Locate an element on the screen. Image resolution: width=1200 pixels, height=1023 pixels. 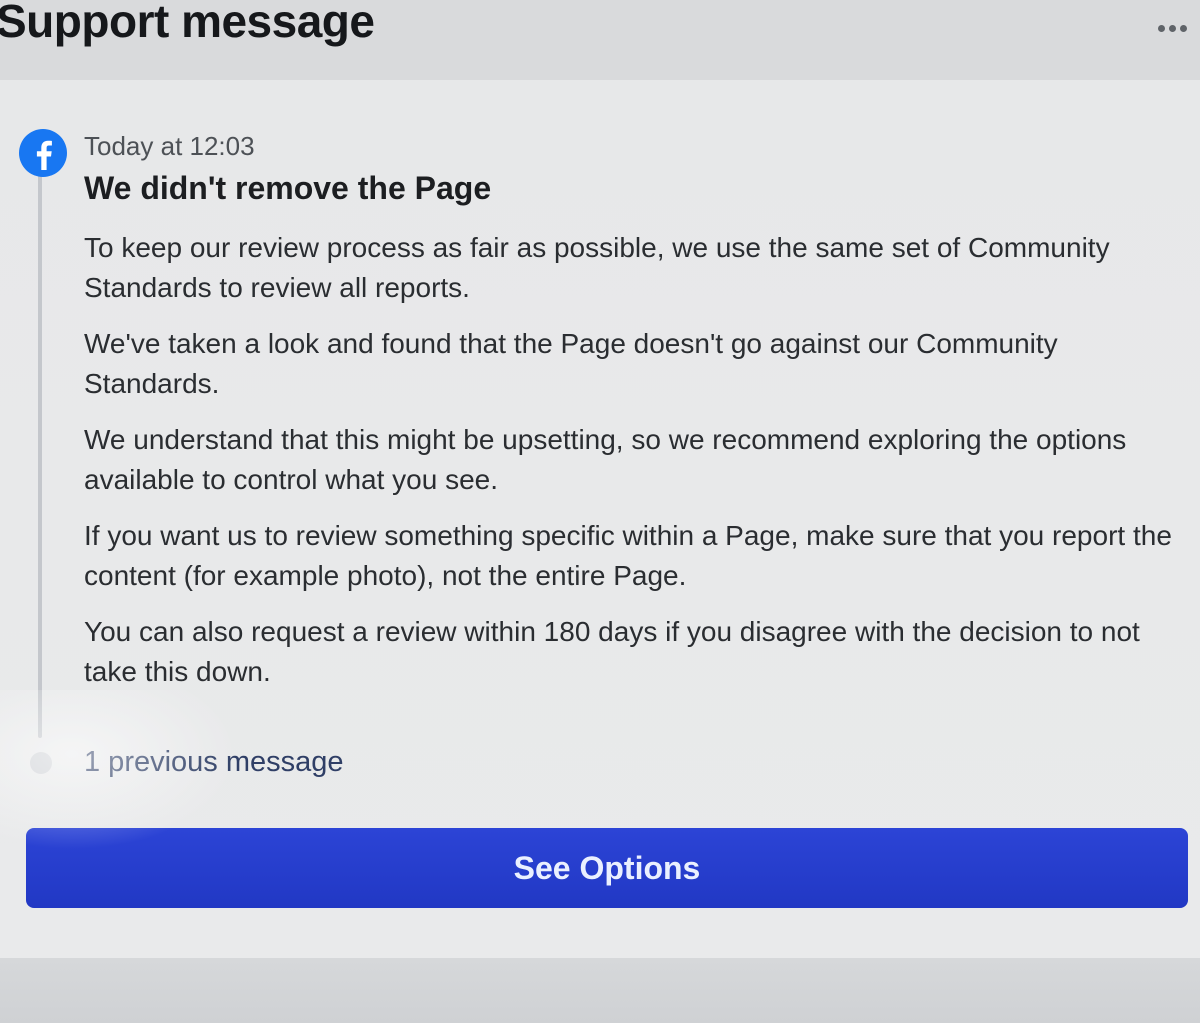
more-options-icon is located at coordinates (1172, 28).